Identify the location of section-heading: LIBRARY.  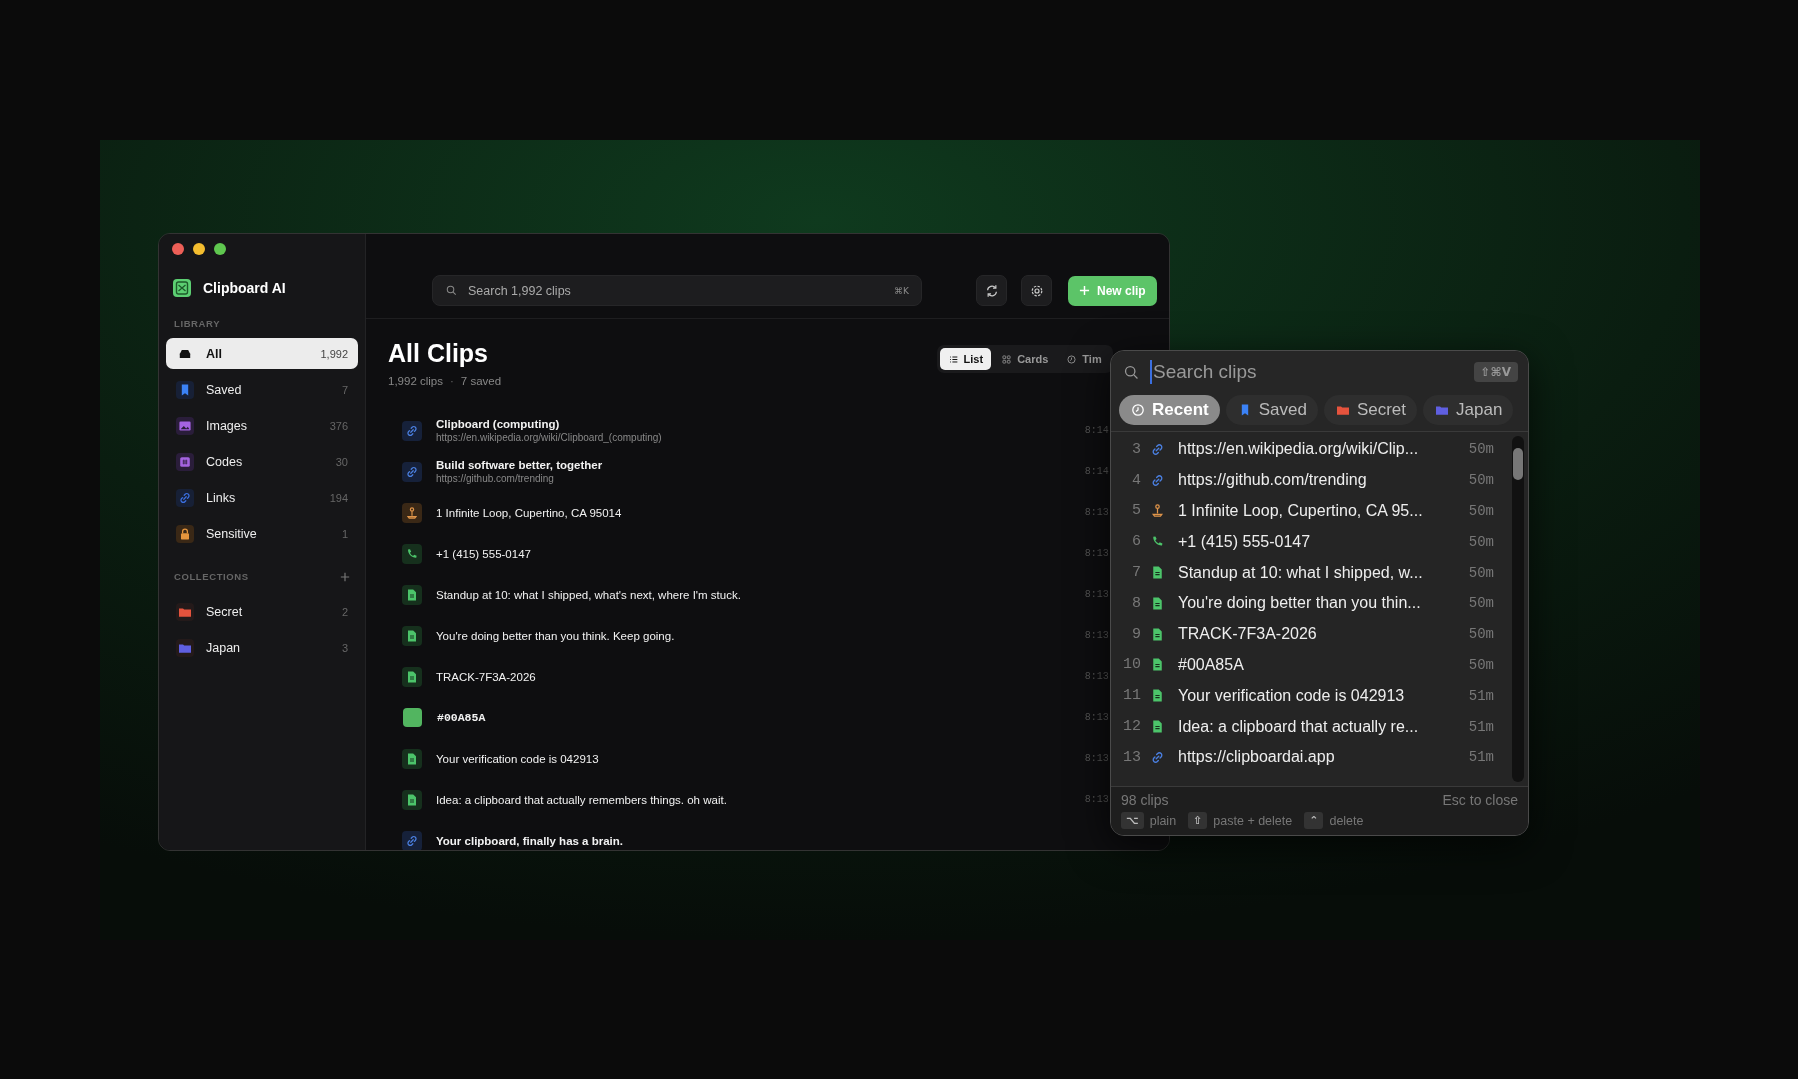
(197, 323).